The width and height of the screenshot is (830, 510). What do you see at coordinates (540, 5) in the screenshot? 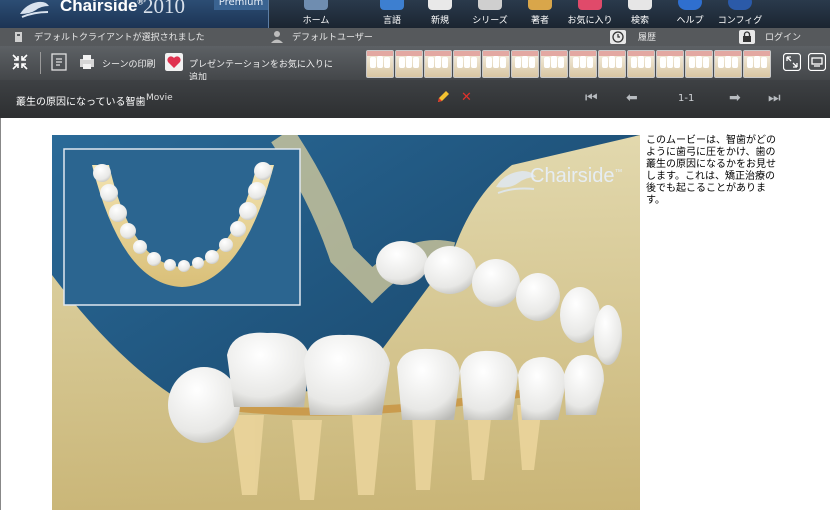
I see `author-icon` at bounding box center [540, 5].